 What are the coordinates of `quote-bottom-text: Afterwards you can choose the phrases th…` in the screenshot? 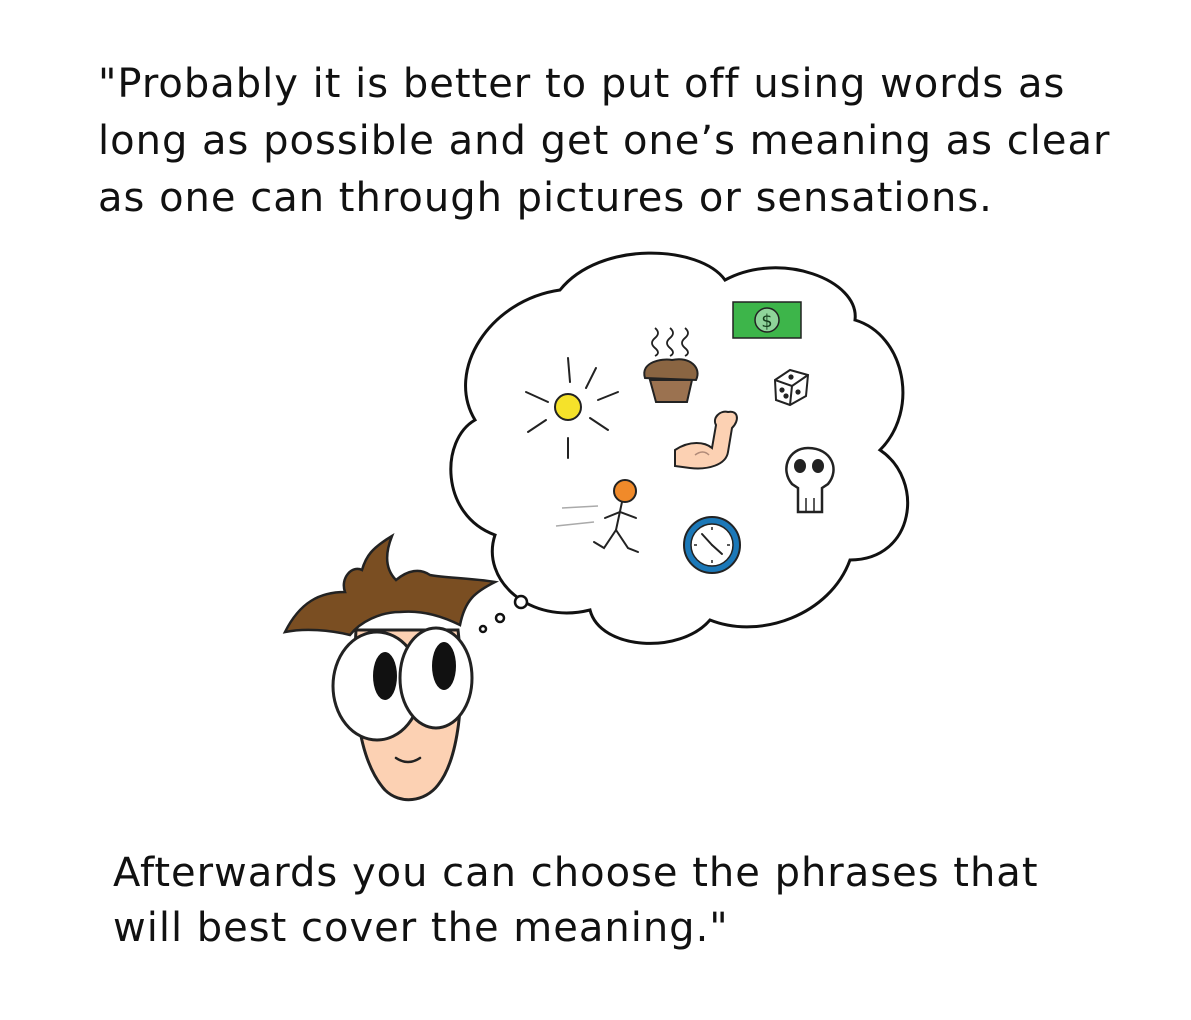 It's located at (576, 901).